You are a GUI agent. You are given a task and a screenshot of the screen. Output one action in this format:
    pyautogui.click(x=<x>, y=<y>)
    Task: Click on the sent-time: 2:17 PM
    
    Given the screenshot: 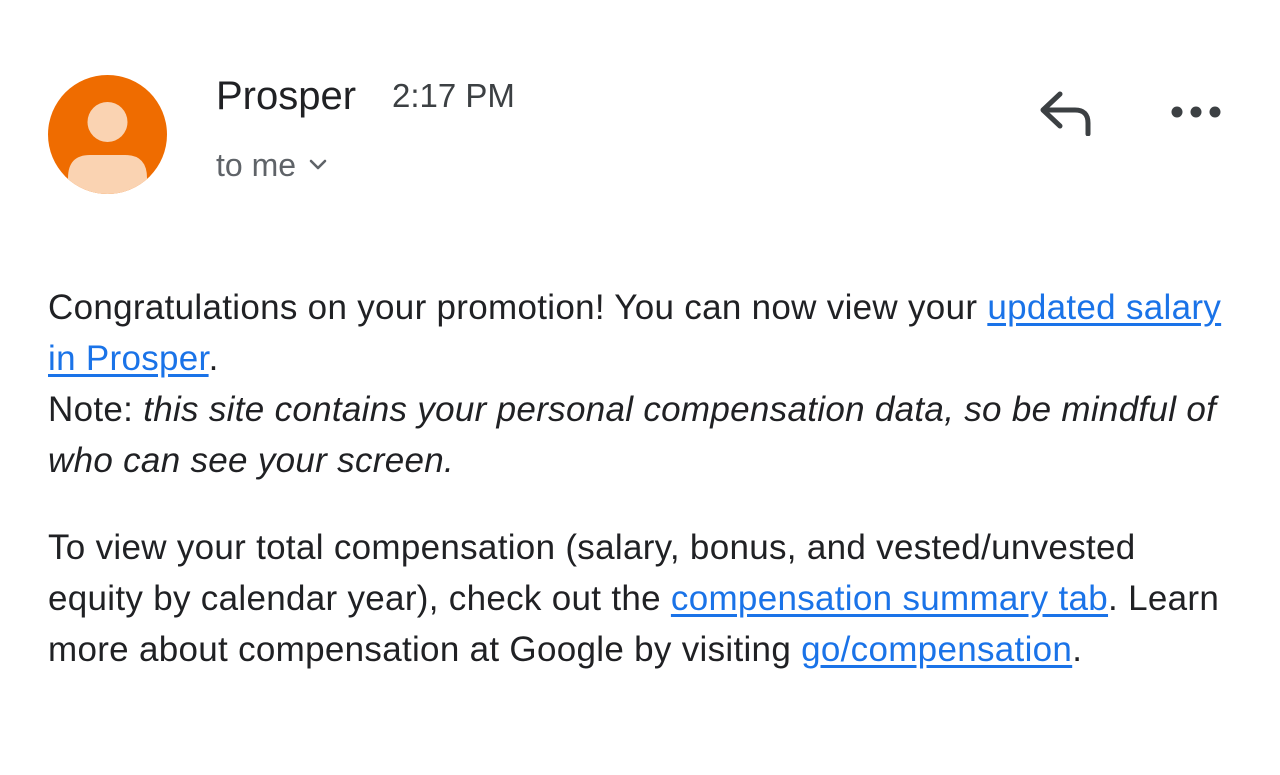 What is the action you would take?
    pyautogui.click(x=453, y=95)
    